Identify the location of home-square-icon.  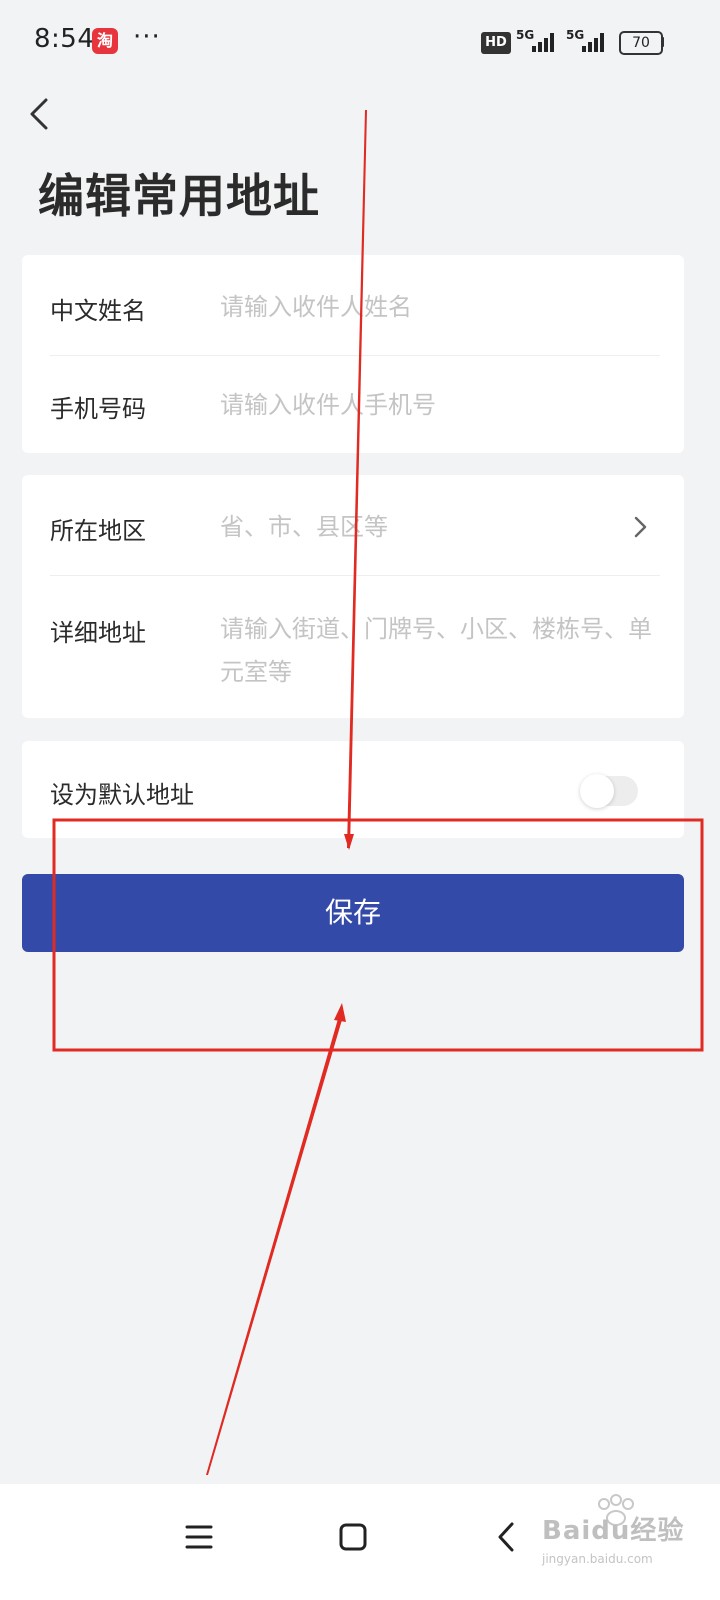
(353, 1537).